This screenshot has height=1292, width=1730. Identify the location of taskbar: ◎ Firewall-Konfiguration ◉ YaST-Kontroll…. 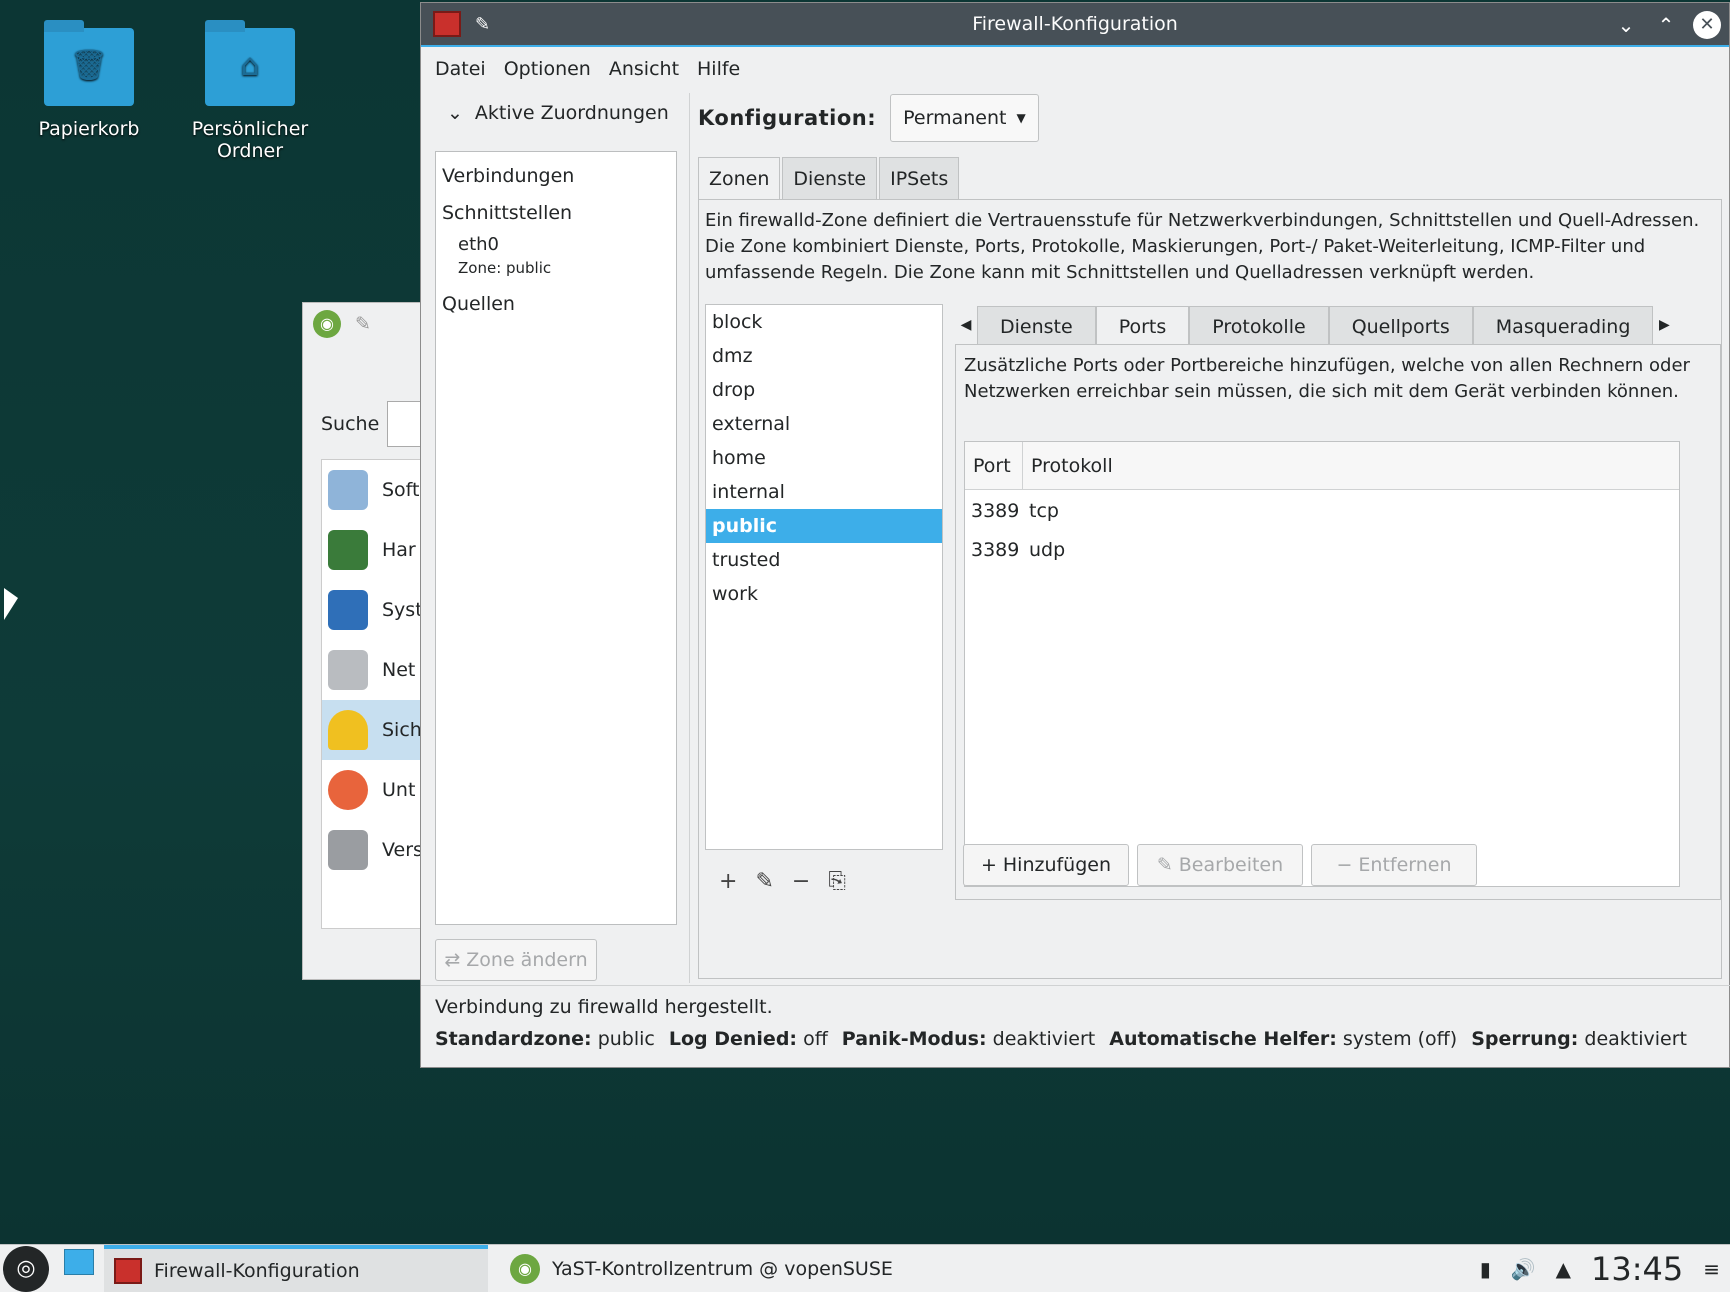
(865, 1268).